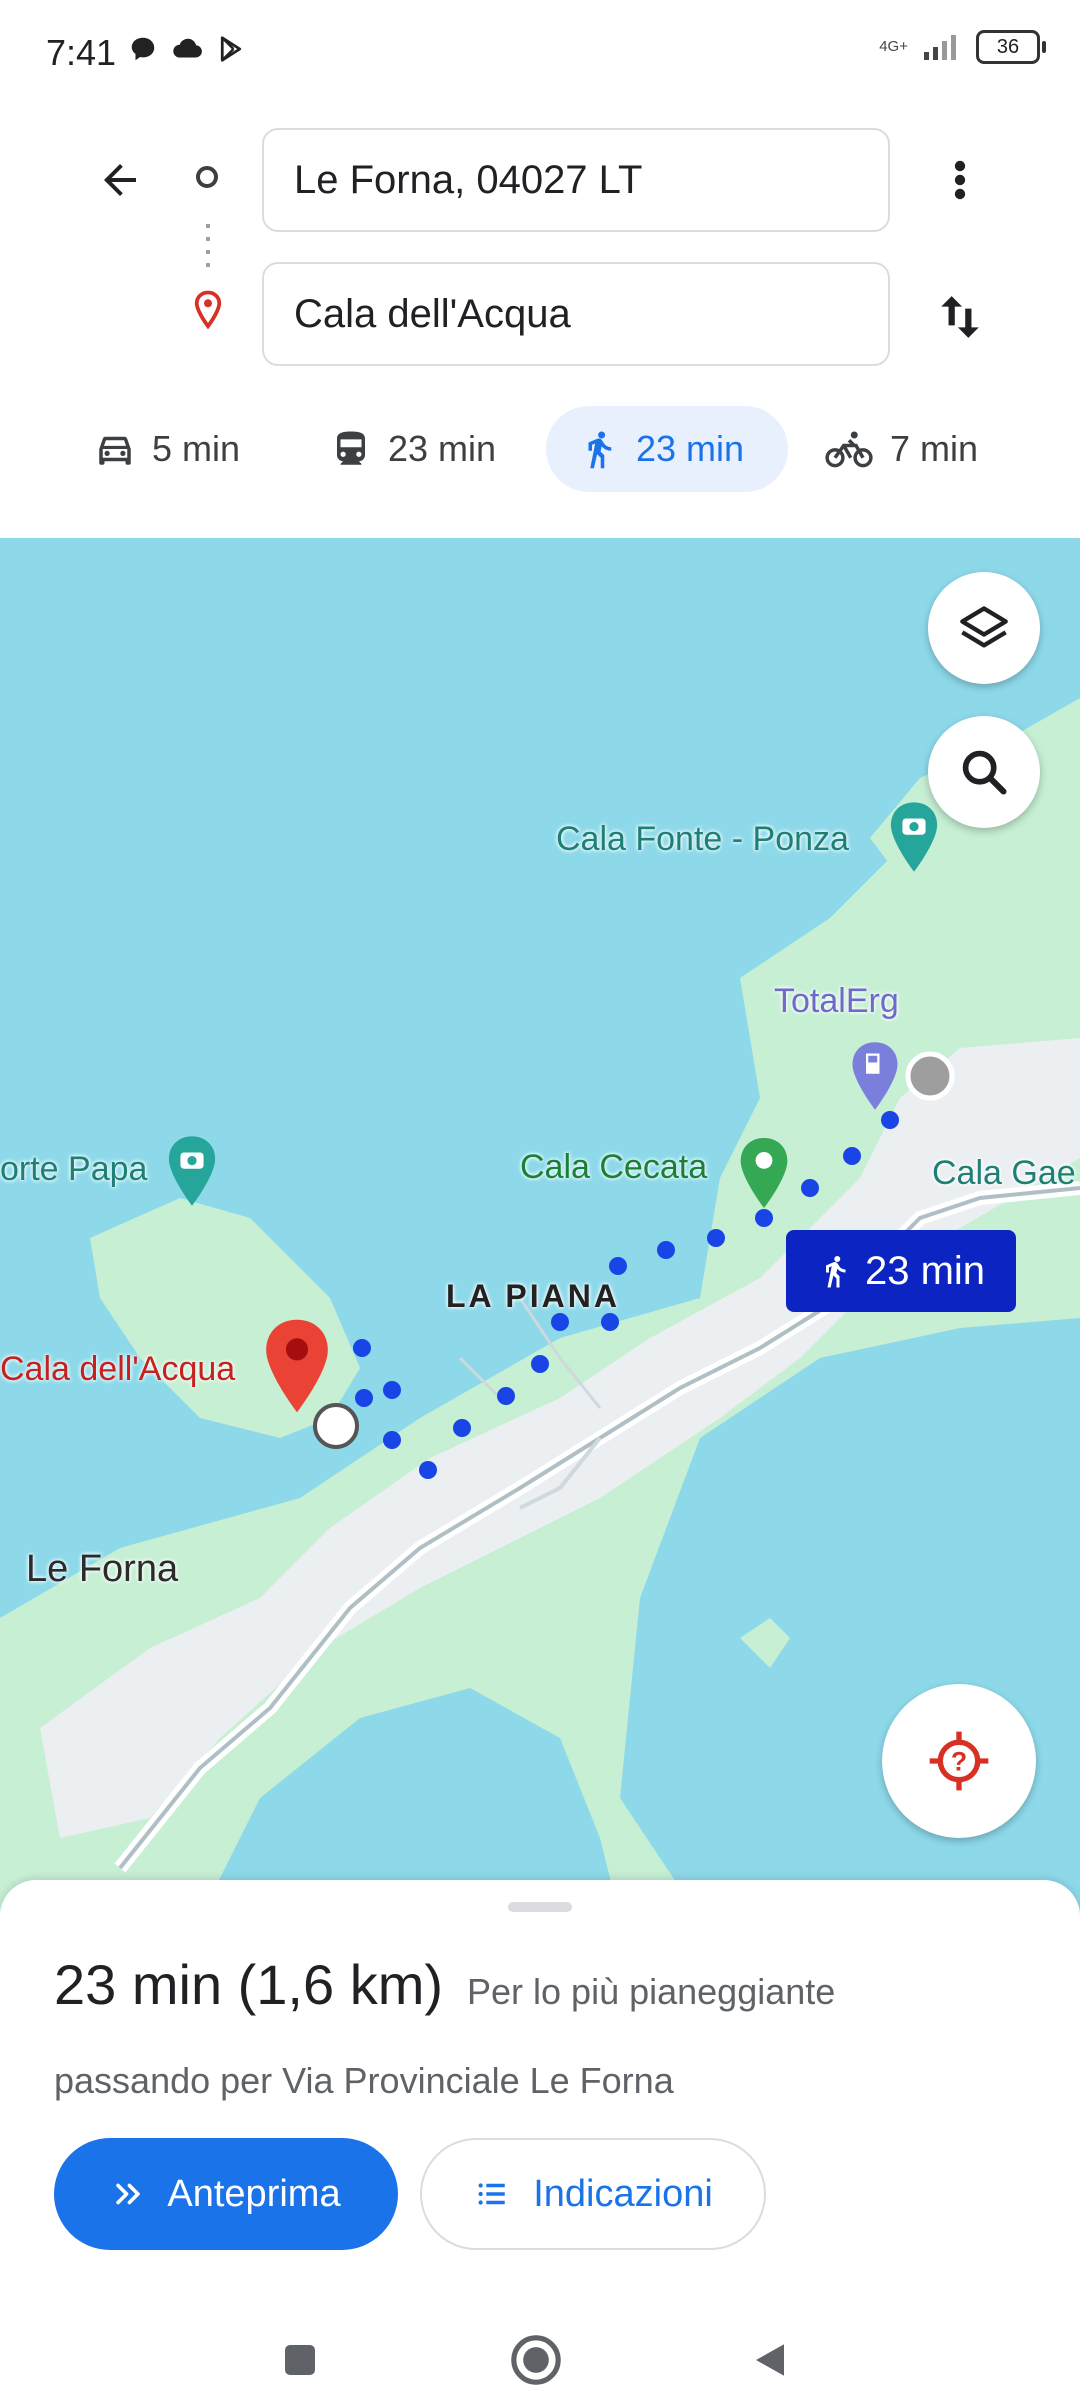 The width and height of the screenshot is (1080, 2400). I want to click on notification-icons, so click(187, 49).